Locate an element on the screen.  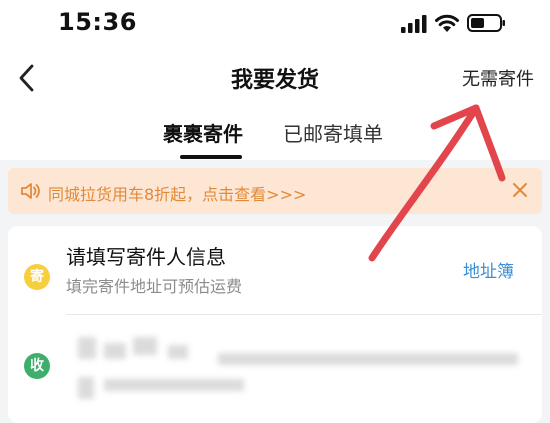
signal-icon is located at coordinates (414, 24).